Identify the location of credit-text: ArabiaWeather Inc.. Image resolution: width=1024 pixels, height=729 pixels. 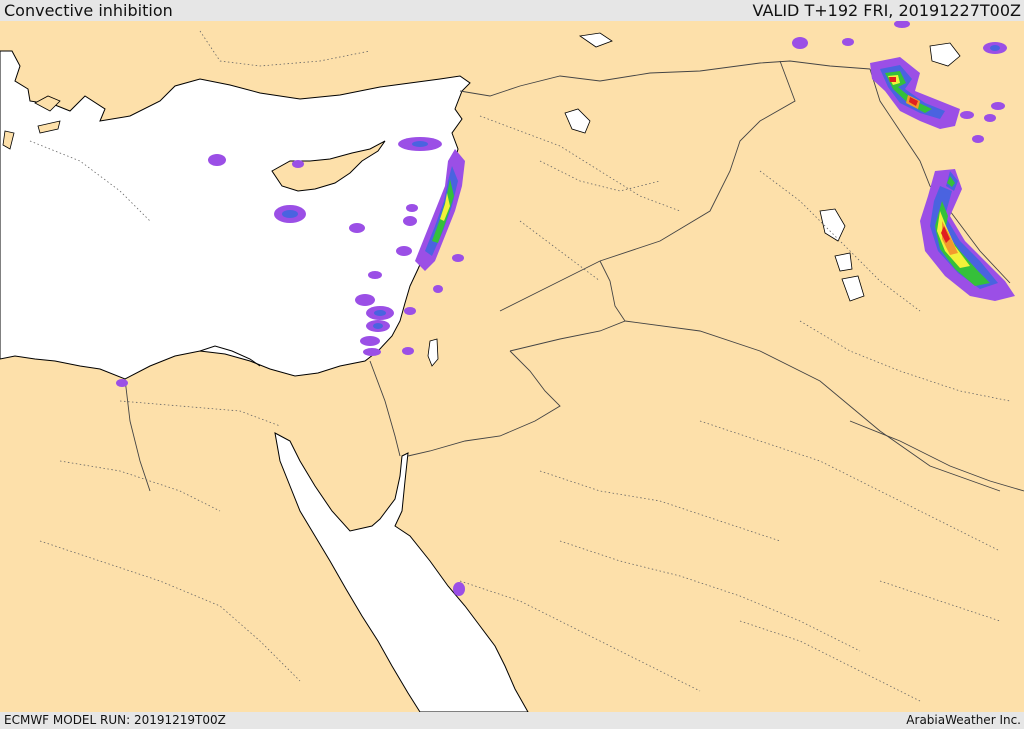
(963, 720).